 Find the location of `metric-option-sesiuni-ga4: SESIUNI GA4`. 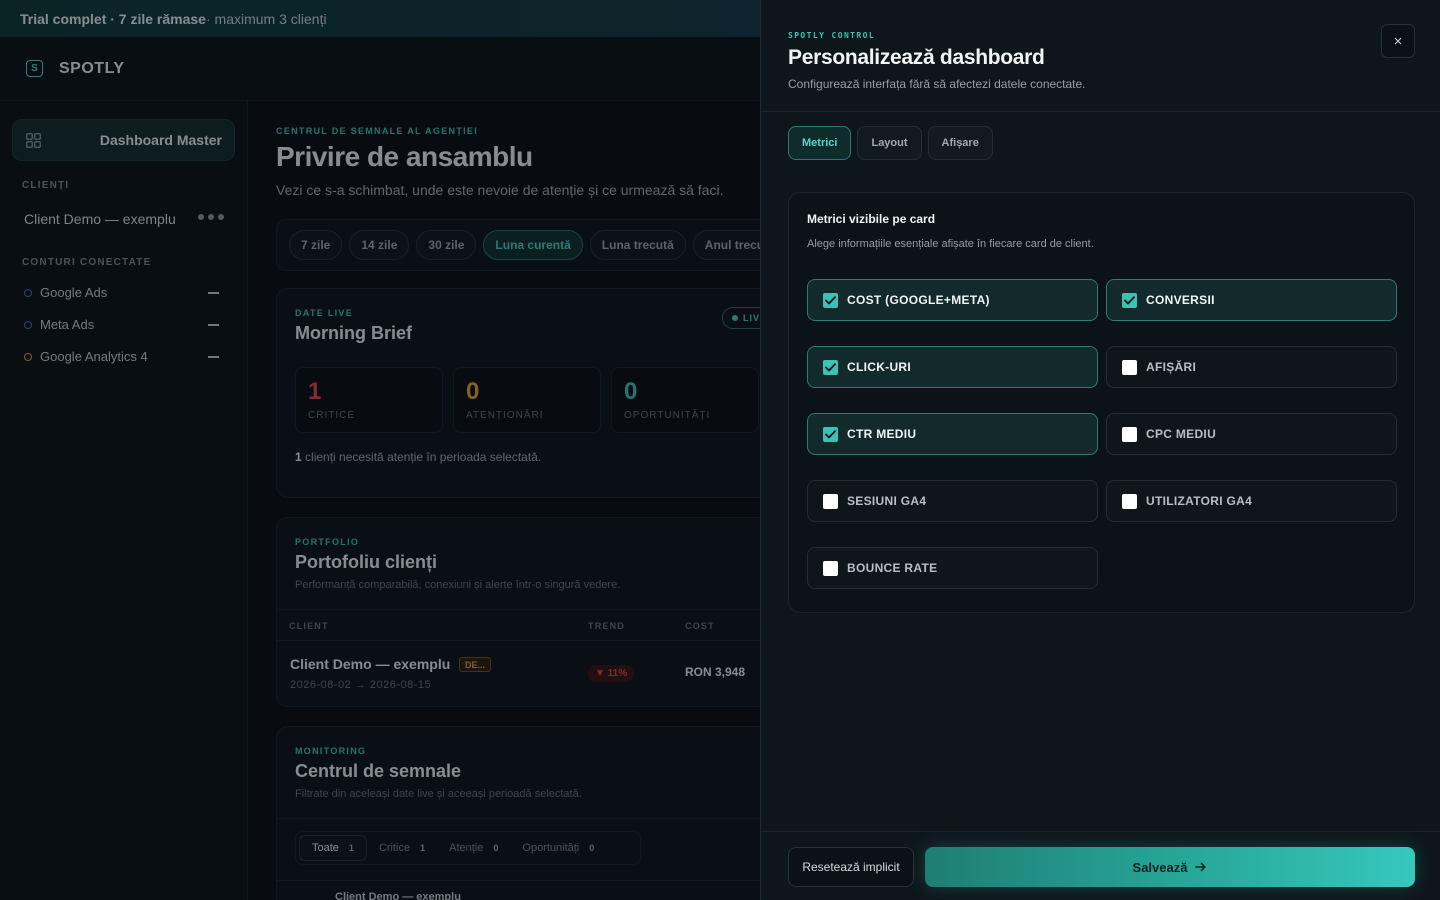

metric-option-sesiuni-ga4: SESIUNI GA4 is located at coordinates (952, 501).